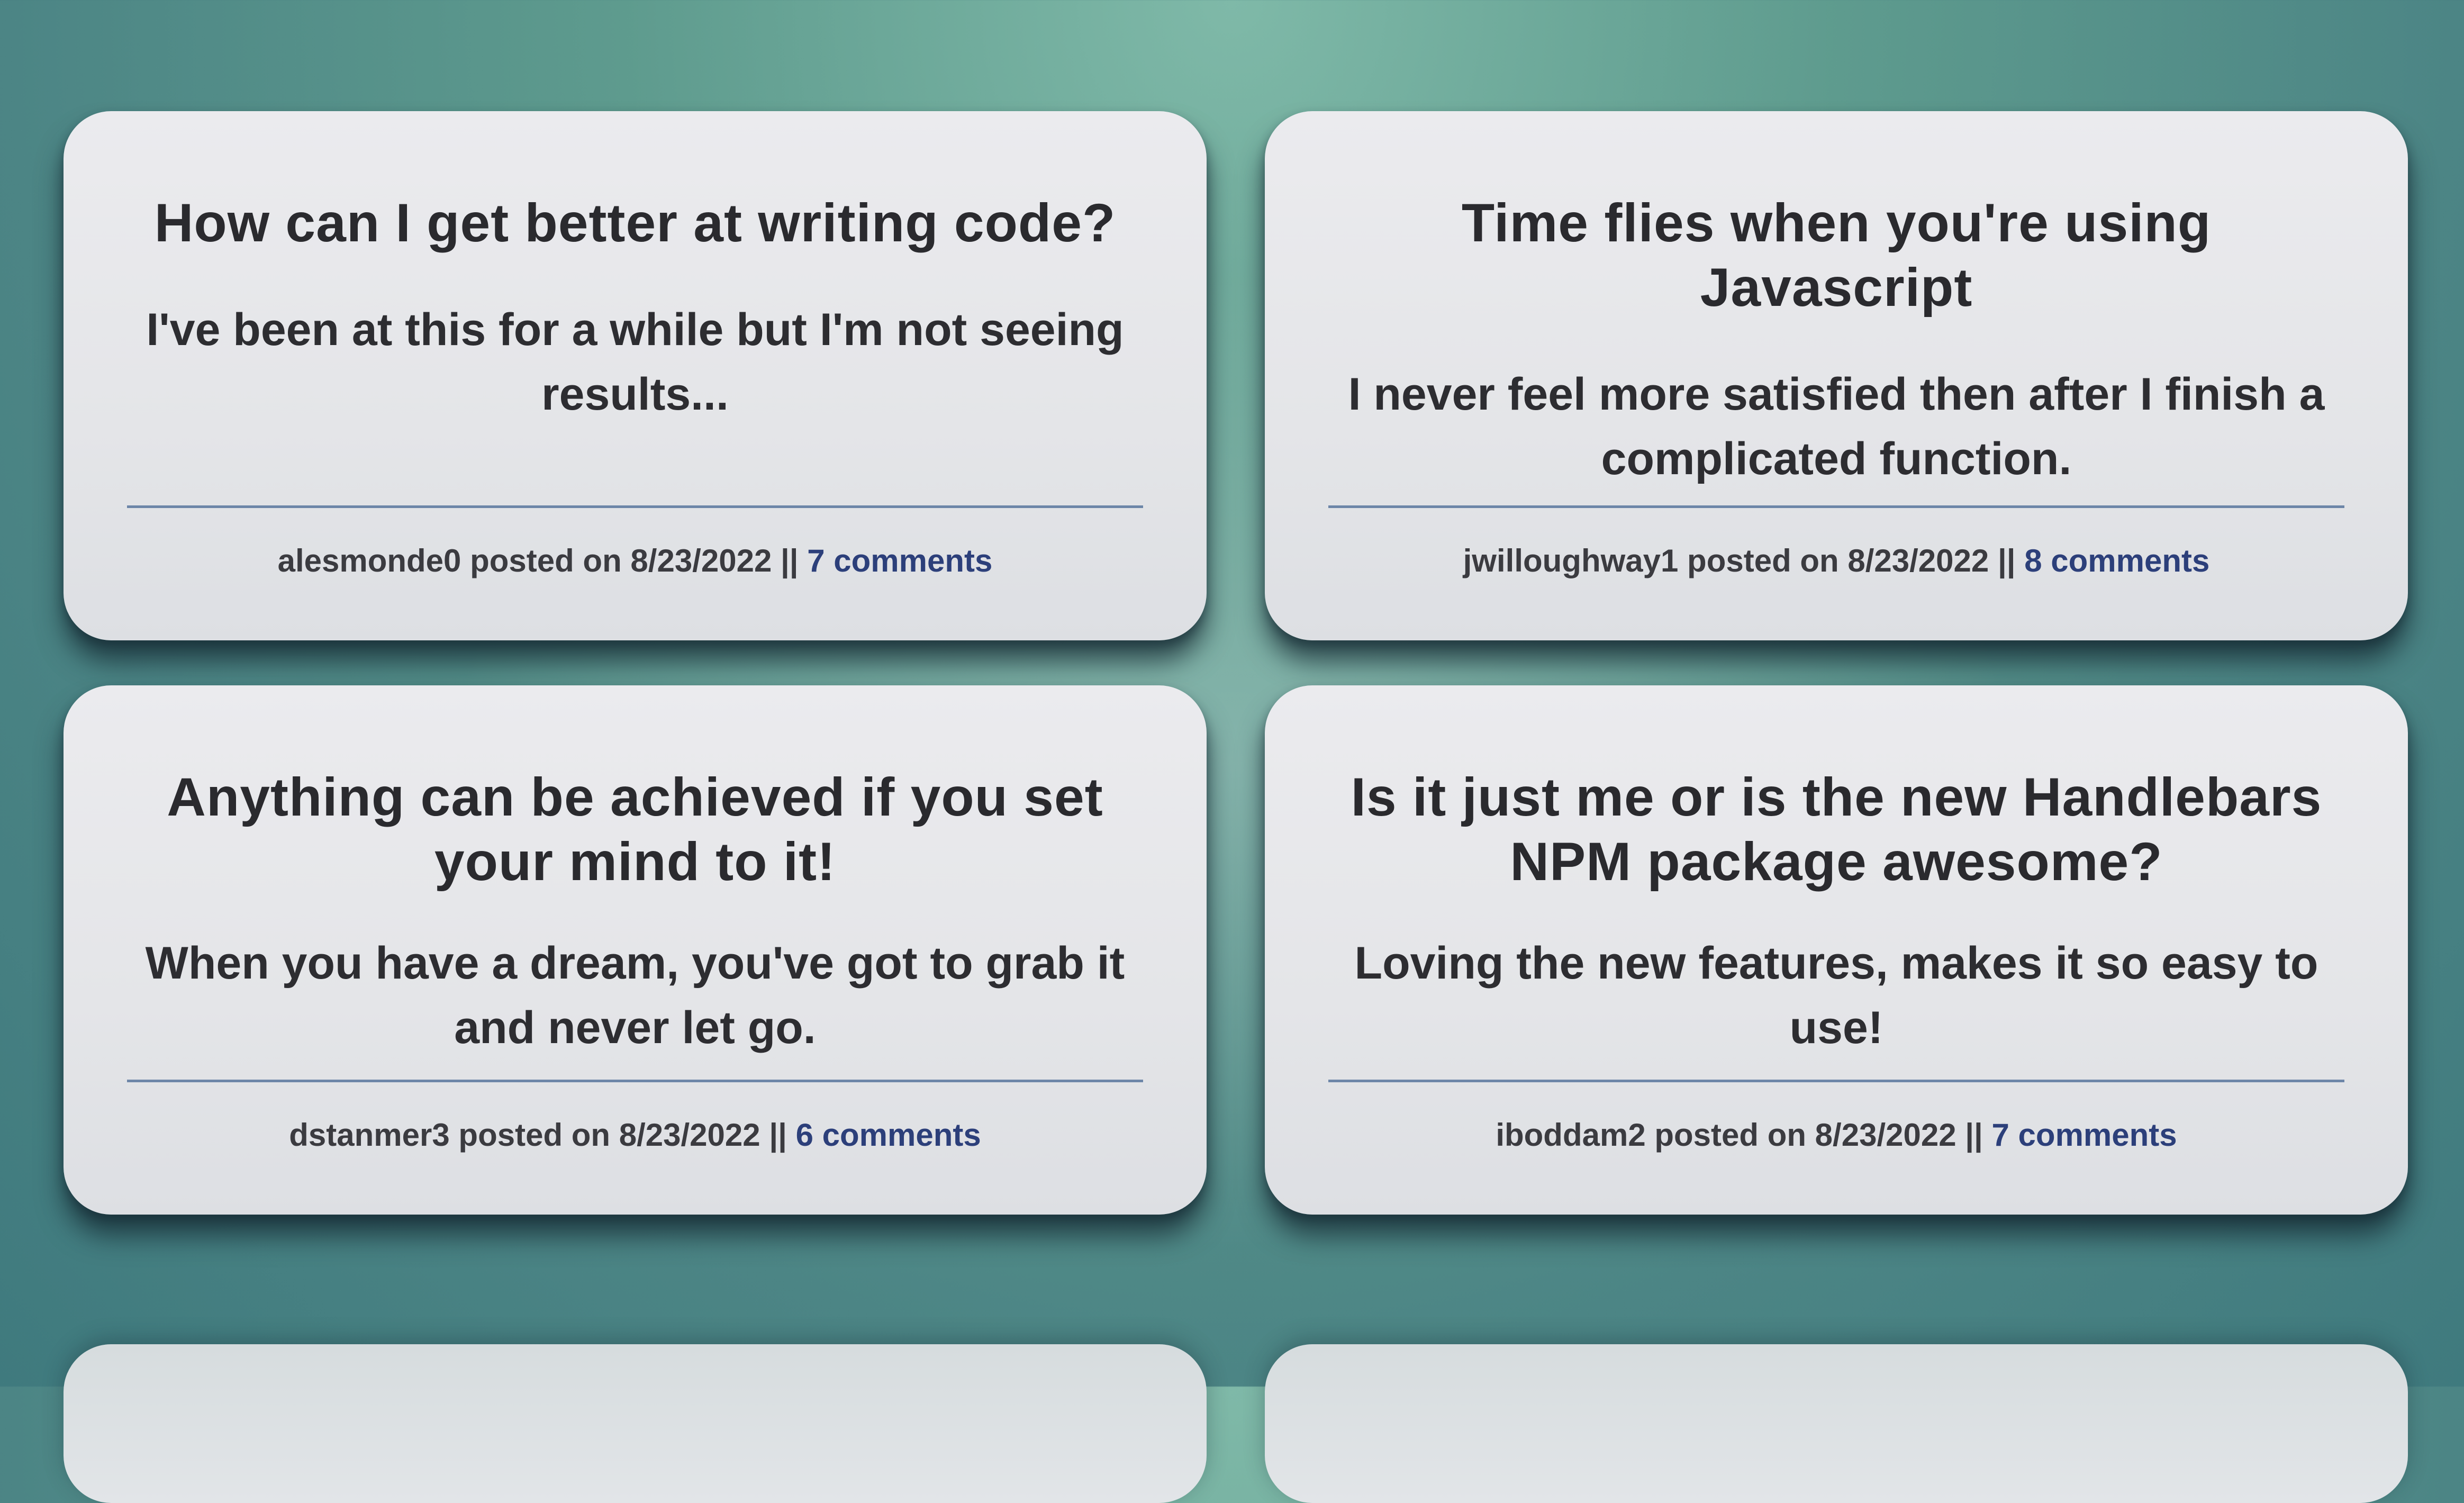 Image resolution: width=2464 pixels, height=1503 pixels. What do you see at coordinates (635, 223) in the screenshot?
I see `post-title: How can I get better at writing code?` at bounding box center [635, 223].